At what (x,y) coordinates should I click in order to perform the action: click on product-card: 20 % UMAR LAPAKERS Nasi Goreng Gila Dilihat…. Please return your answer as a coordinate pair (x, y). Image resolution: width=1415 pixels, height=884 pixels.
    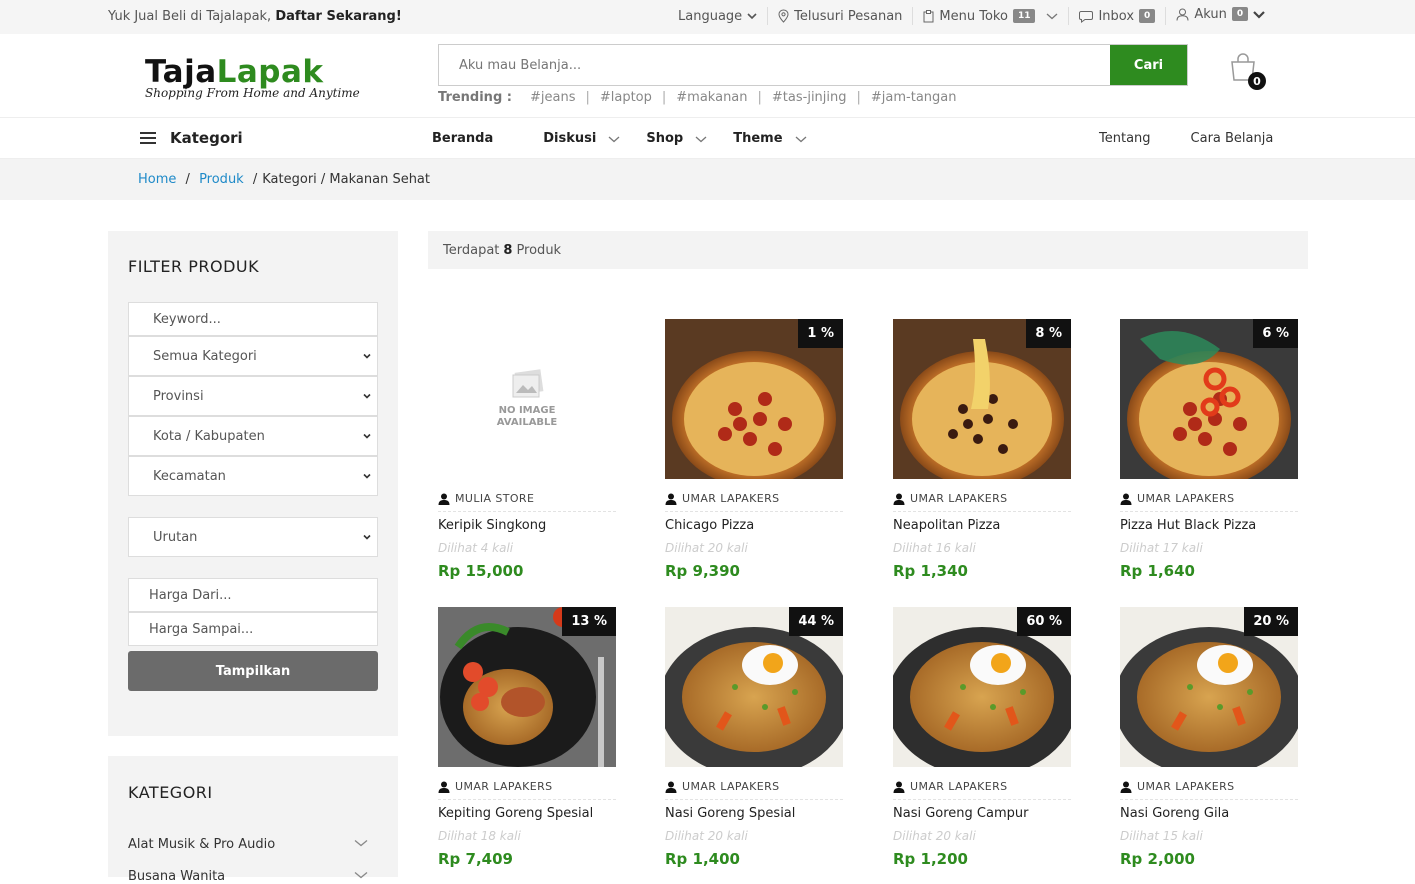
    Looking at the image, I should click on (1209, 737).